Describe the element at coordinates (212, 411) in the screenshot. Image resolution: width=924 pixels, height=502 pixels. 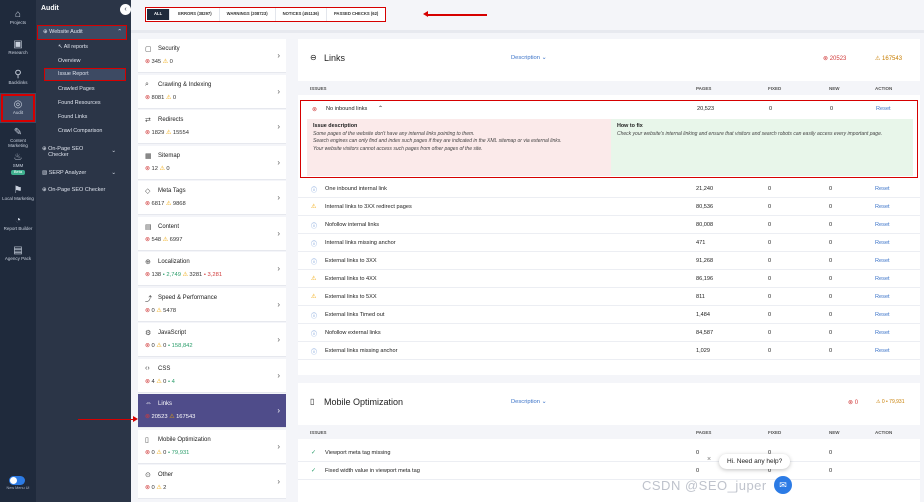
I see `category-item: ⇔ Links ⊗ 20523 ⚠ 167543 ›` at that location.